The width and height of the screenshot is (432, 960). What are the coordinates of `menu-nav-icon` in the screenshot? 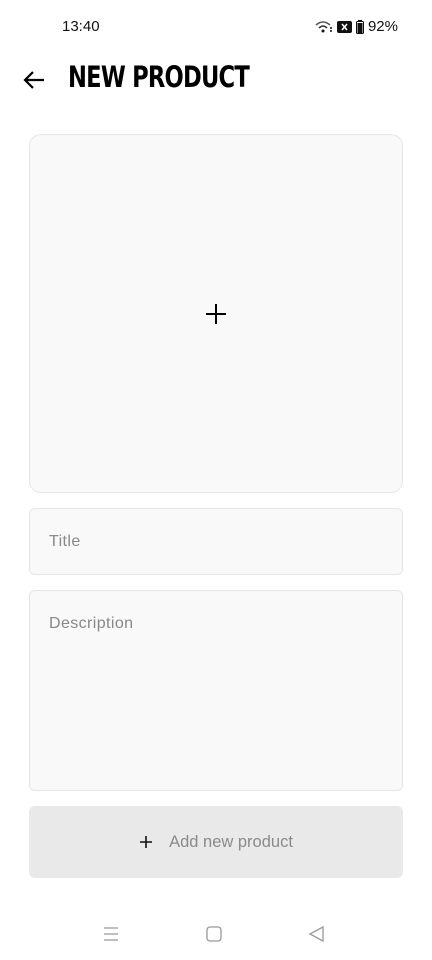 It's located at (111, 934).